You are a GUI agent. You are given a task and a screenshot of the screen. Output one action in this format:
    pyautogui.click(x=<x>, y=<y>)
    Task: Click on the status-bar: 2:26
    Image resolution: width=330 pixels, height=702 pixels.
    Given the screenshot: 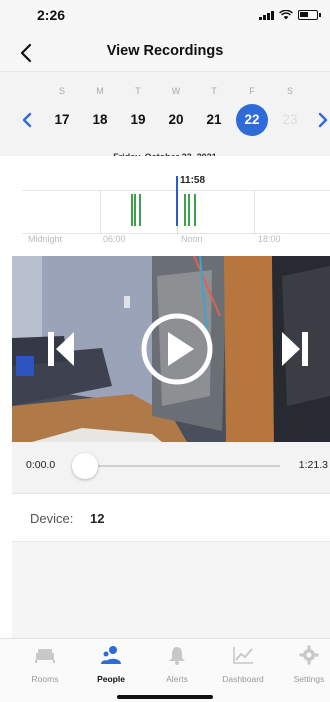 What is the action you would take?
    pyautogui.click(x=165, y=17)
    